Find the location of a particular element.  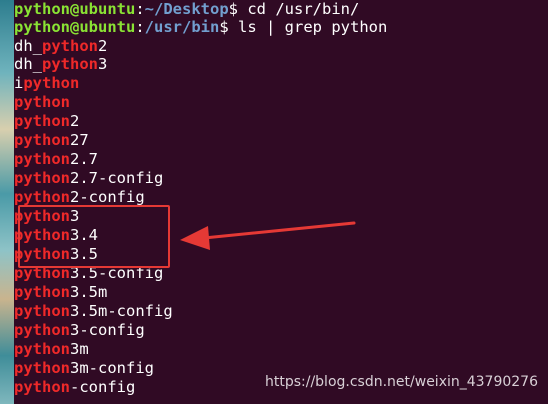

desktop-wallpaper-strip is located at coordinates (7, 202).